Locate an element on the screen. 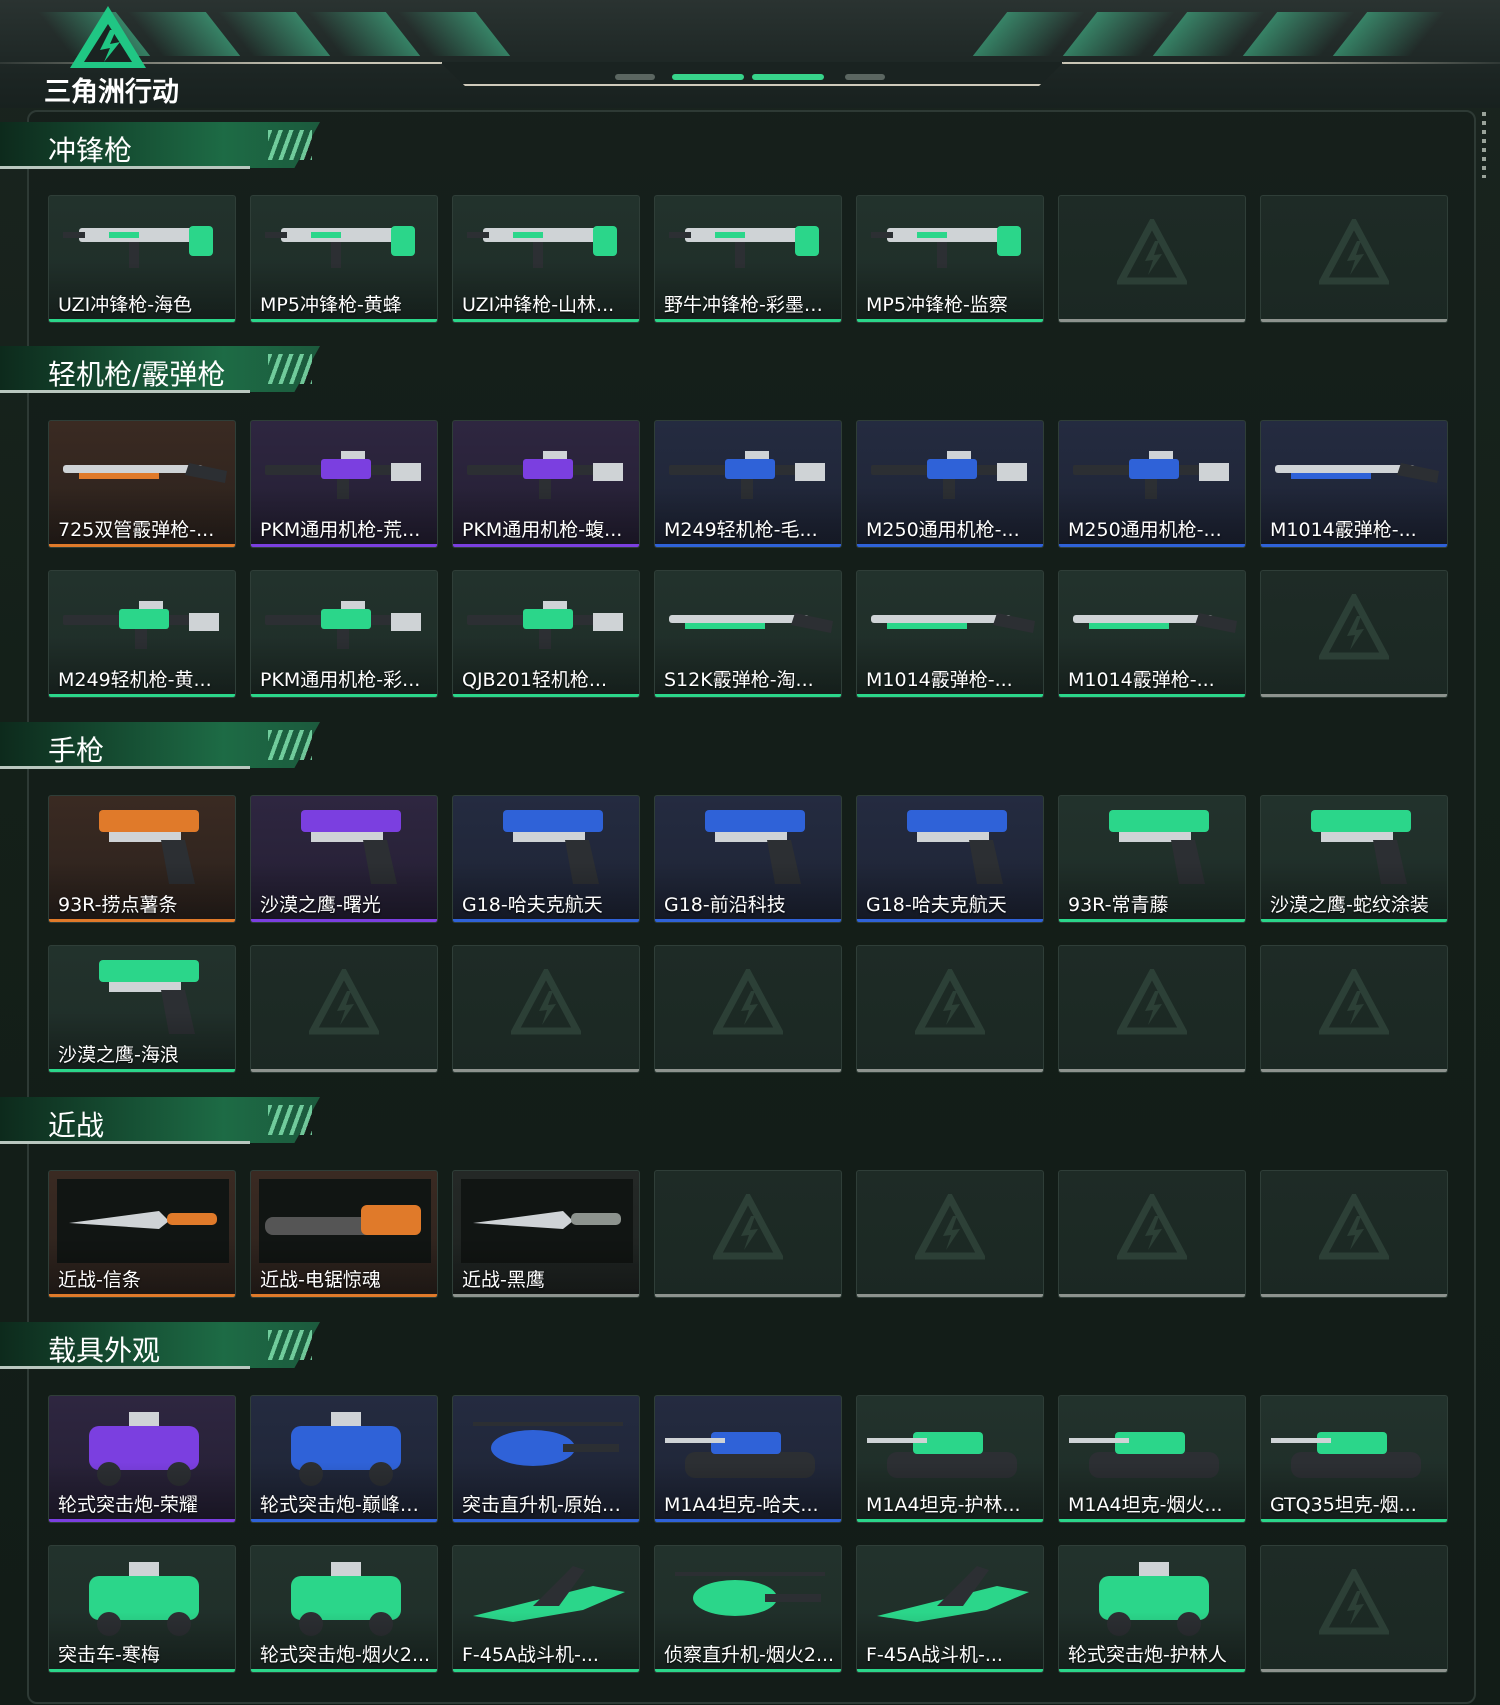 This screenshot has width=1500, height=1705. item-card: 近战-电锯惊魂 is located at coordinates (344, 1234).